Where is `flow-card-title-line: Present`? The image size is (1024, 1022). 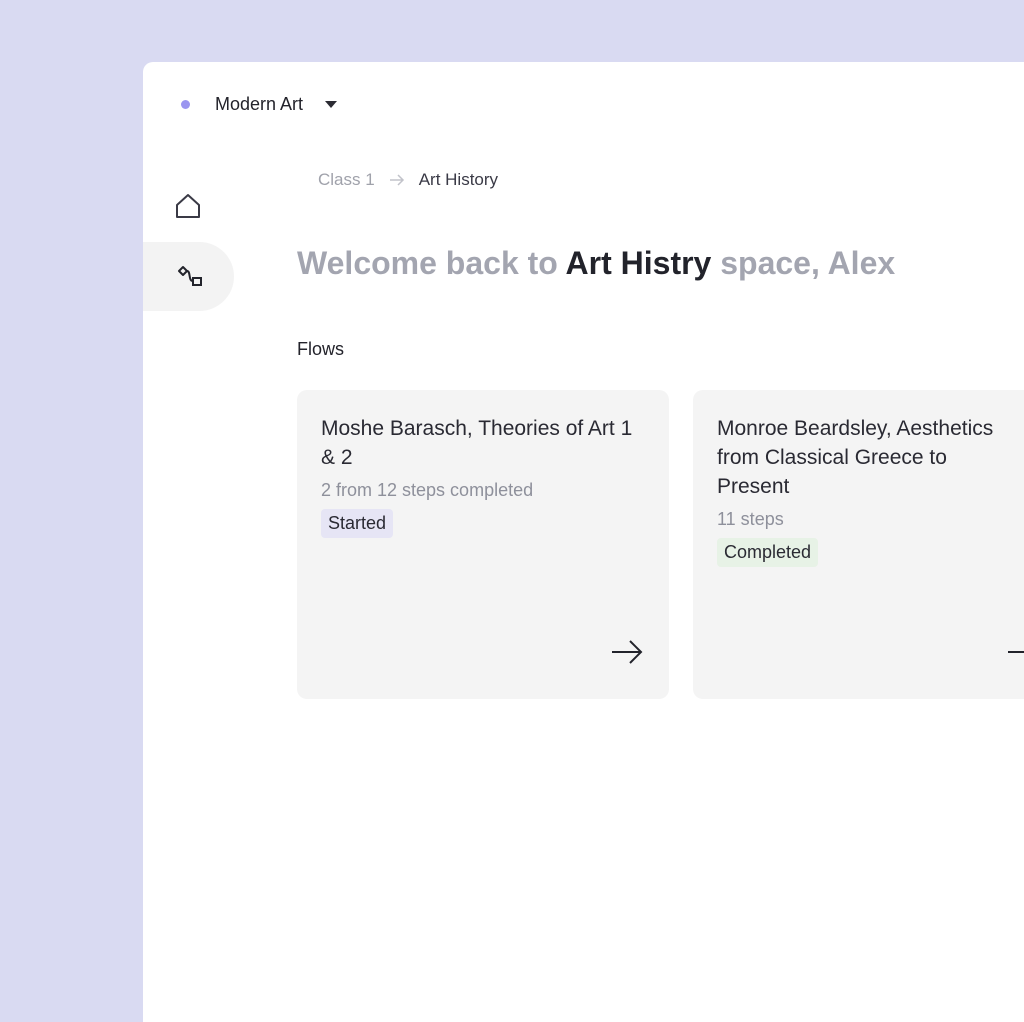
flow-card-title-line: Present is located at coordinates (753, 486).